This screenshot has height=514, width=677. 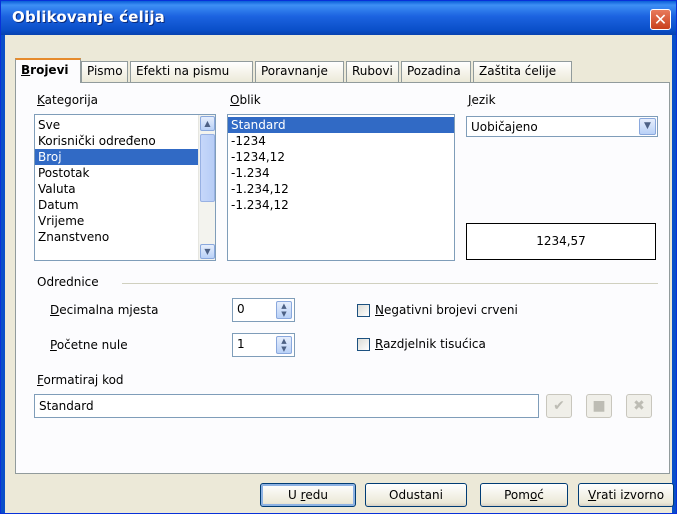 What do you see at coordinates (341, 141) in the screenshot?
I see `format-item: -1234` at bounding box center [341, 141].